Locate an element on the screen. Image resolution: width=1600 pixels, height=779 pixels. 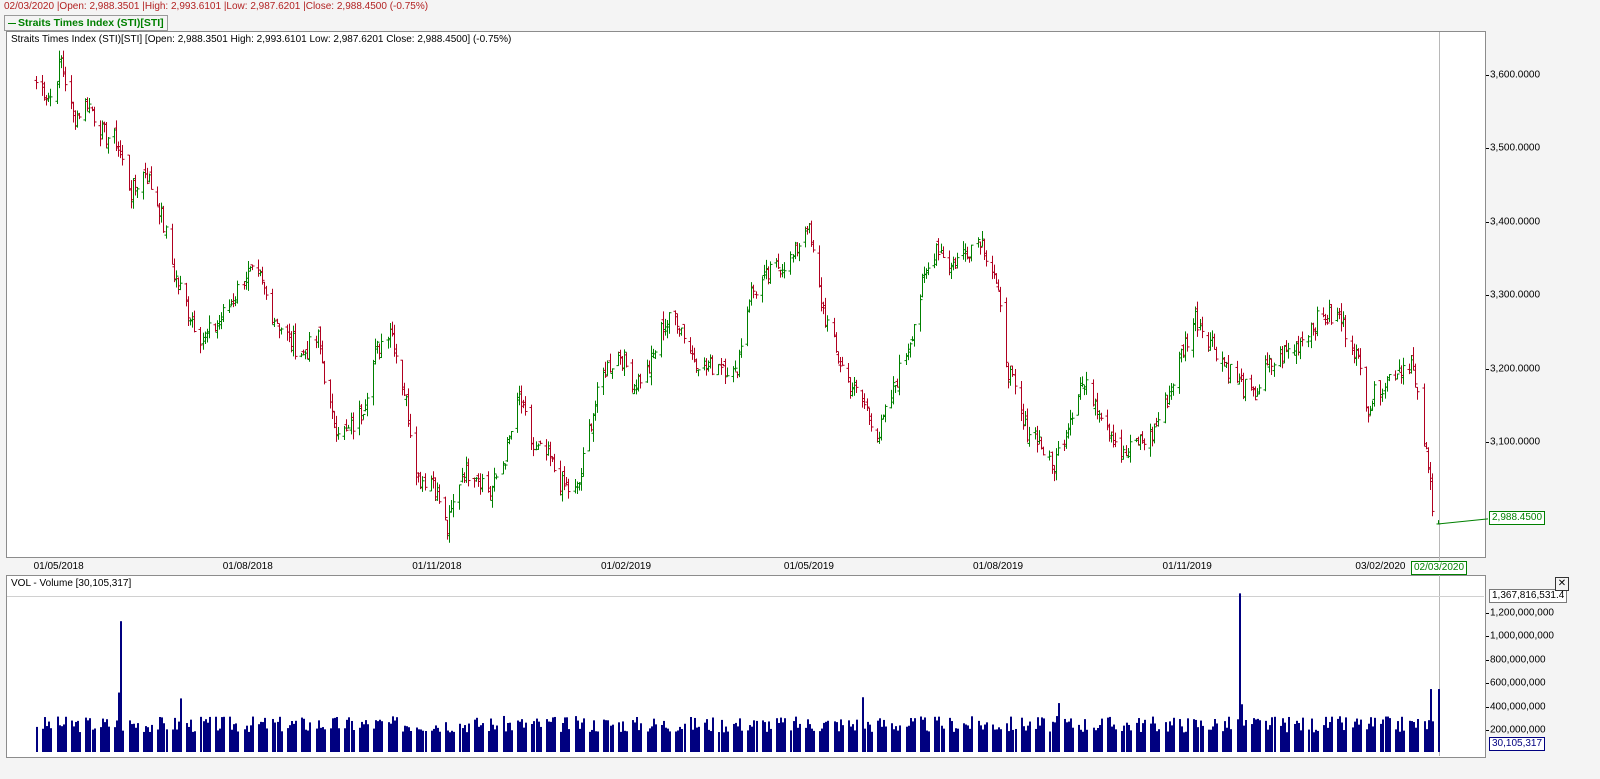
date-x-tick-label: 01/11/2019 is located at coordinates (1187, 566).